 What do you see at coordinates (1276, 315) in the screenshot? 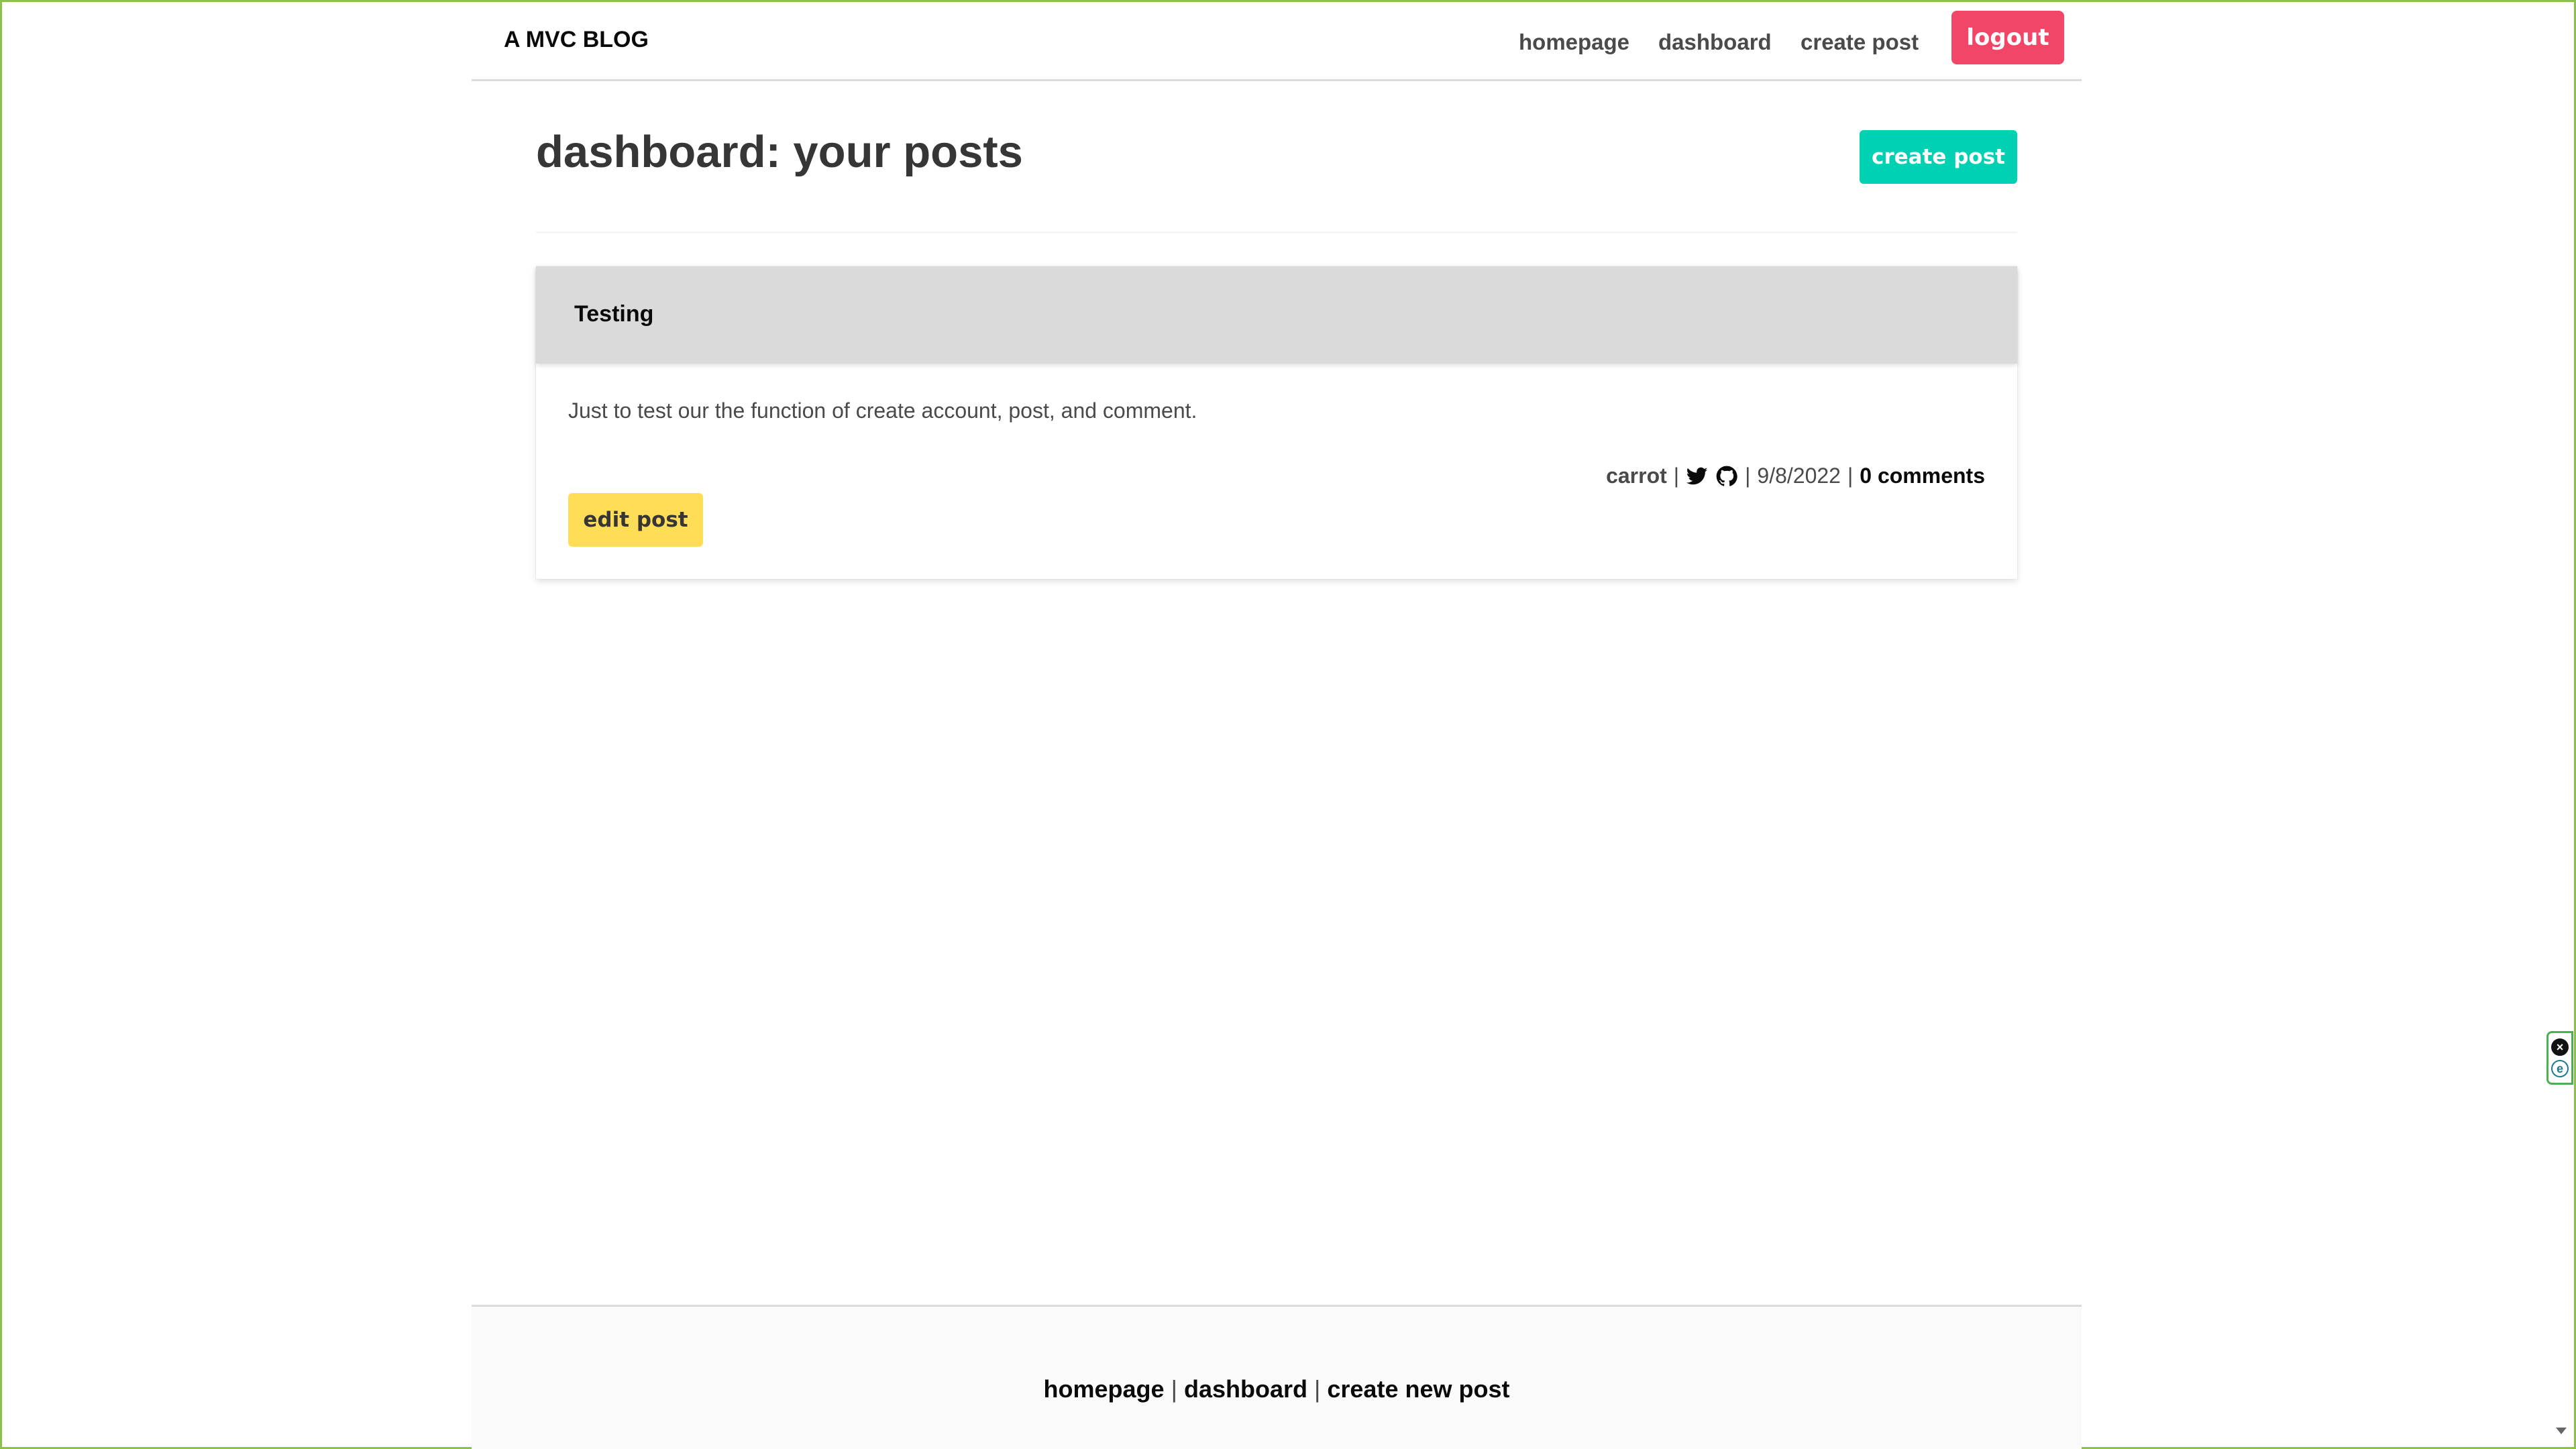
I see `post-card-header: Testing` at bounding box center [1276, 315].